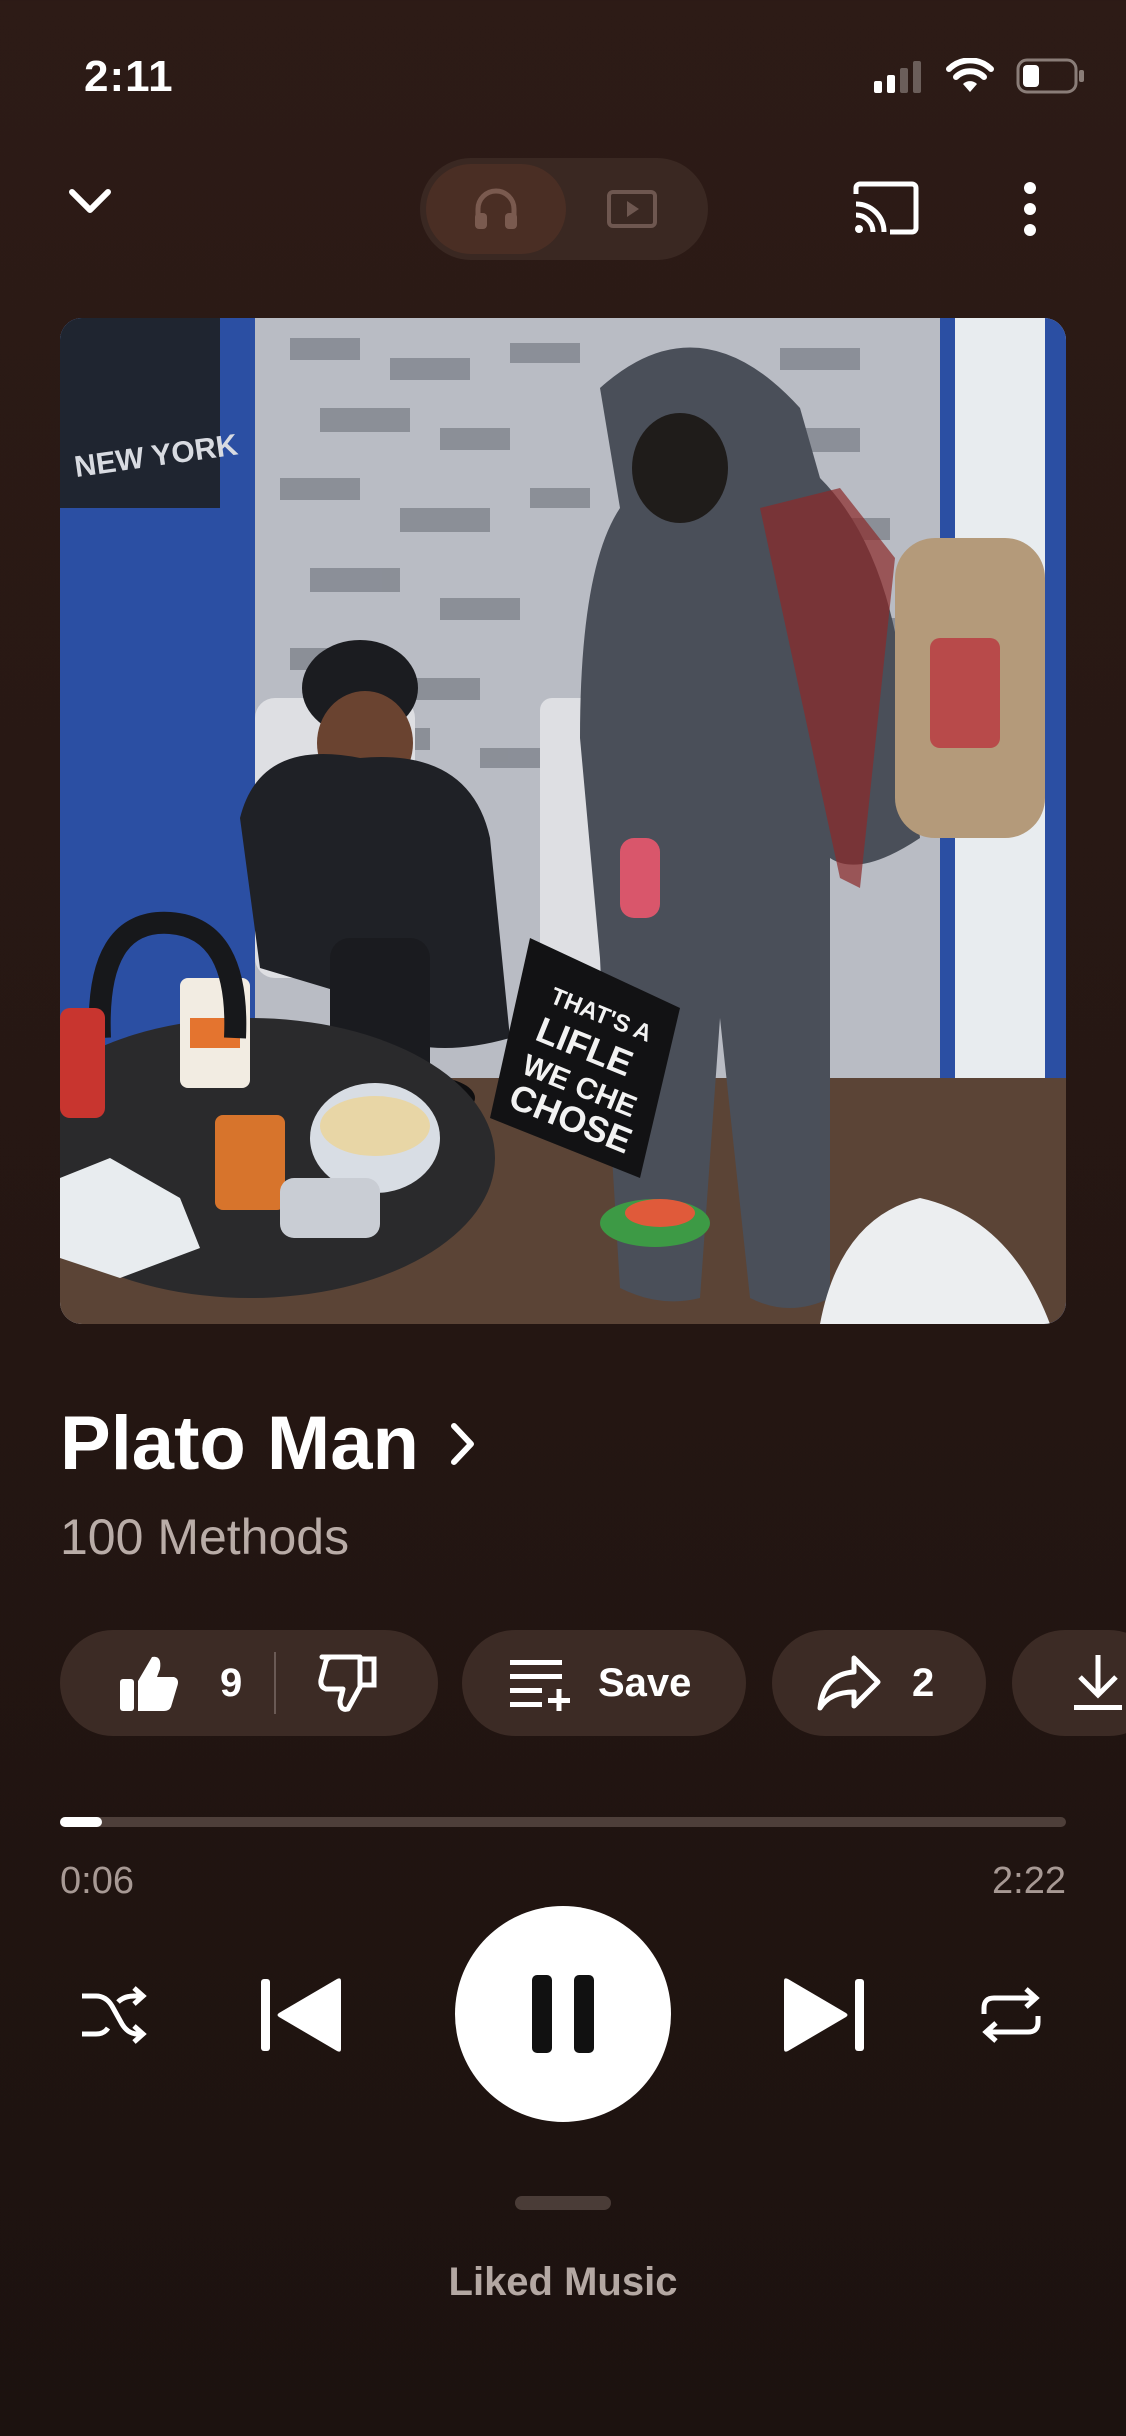  I want to click on cast-icon, so click(886, 208).